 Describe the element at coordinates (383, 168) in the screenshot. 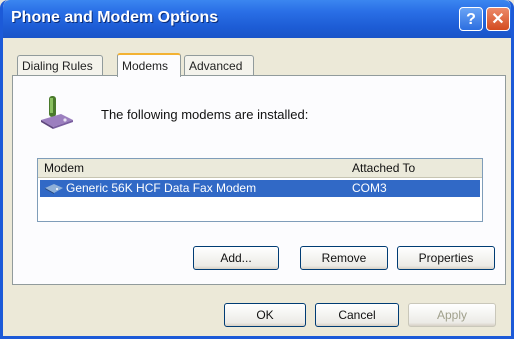

I see `column-header-attached-to: Attached To` at that location.